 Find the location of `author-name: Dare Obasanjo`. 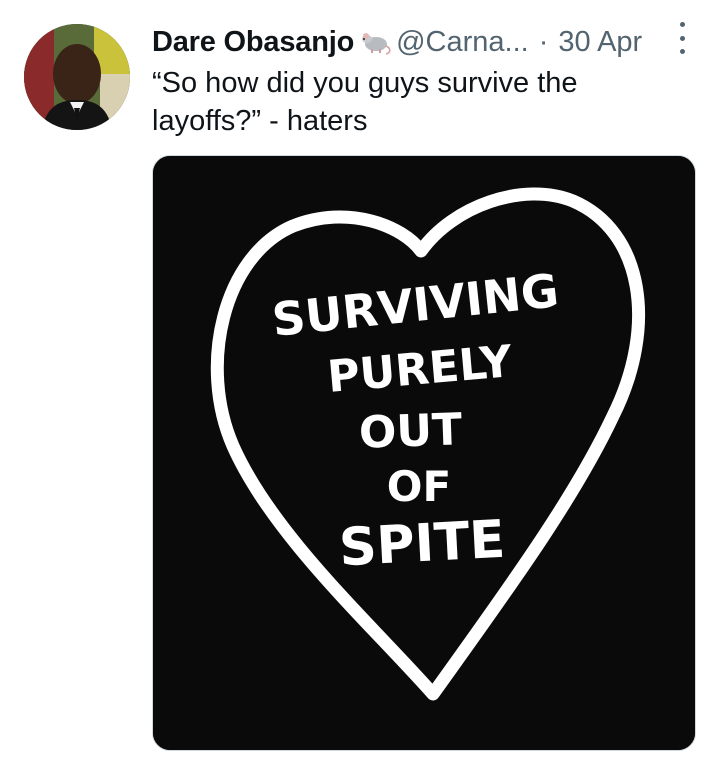

author-name: Dare Obasanjo is located at coordinates (253, 42).